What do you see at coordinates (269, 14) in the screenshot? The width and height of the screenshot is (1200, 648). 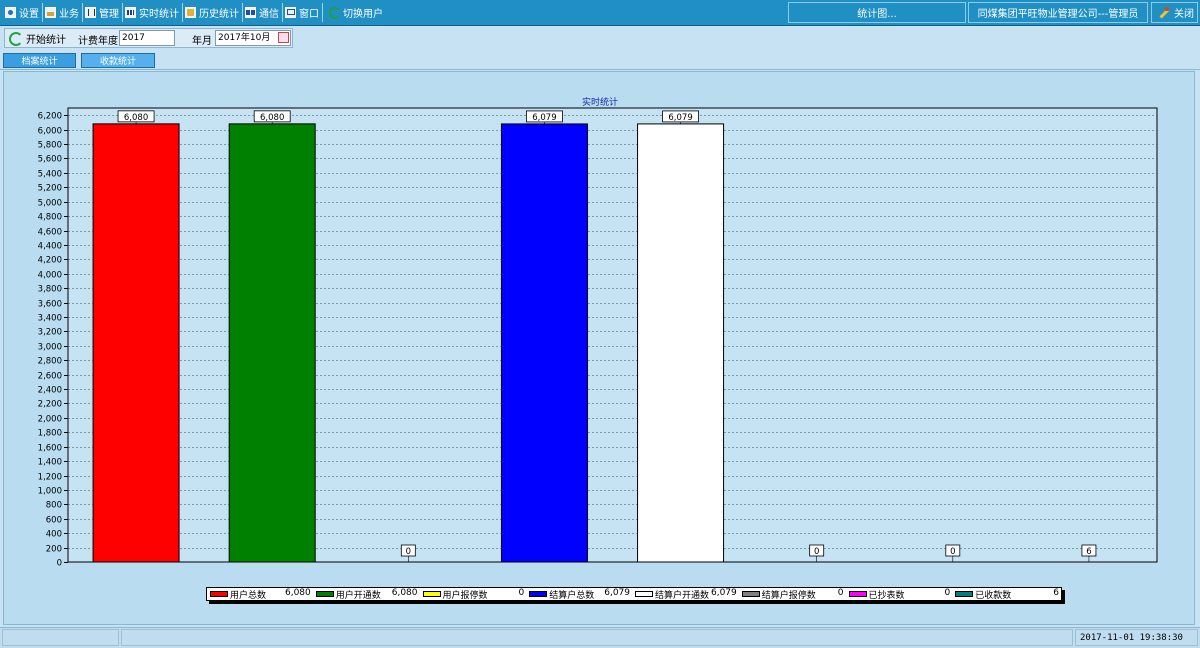 I see `menu-communication-label: 通信` at bounding box center [269, 14].